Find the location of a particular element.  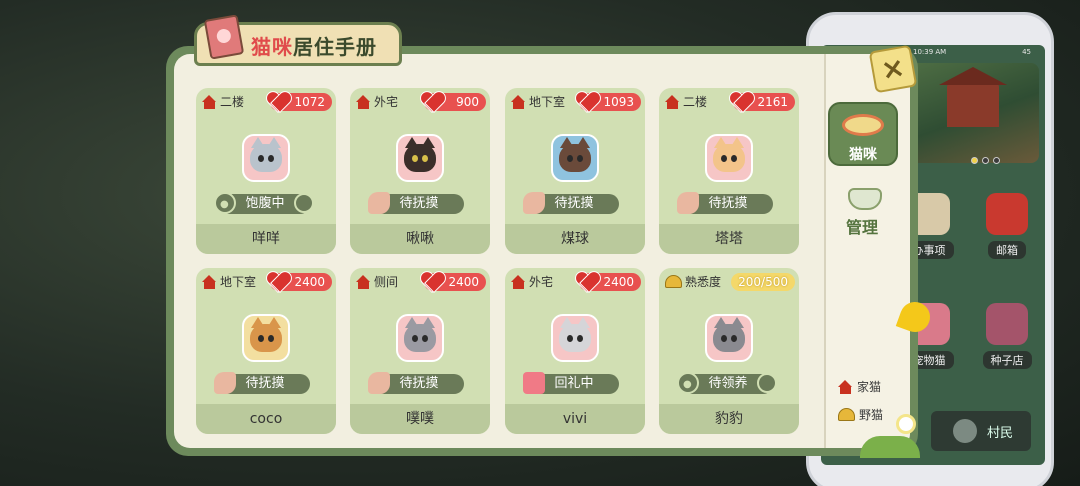

status-label: 待领养 is located at coordinates (728, 383).